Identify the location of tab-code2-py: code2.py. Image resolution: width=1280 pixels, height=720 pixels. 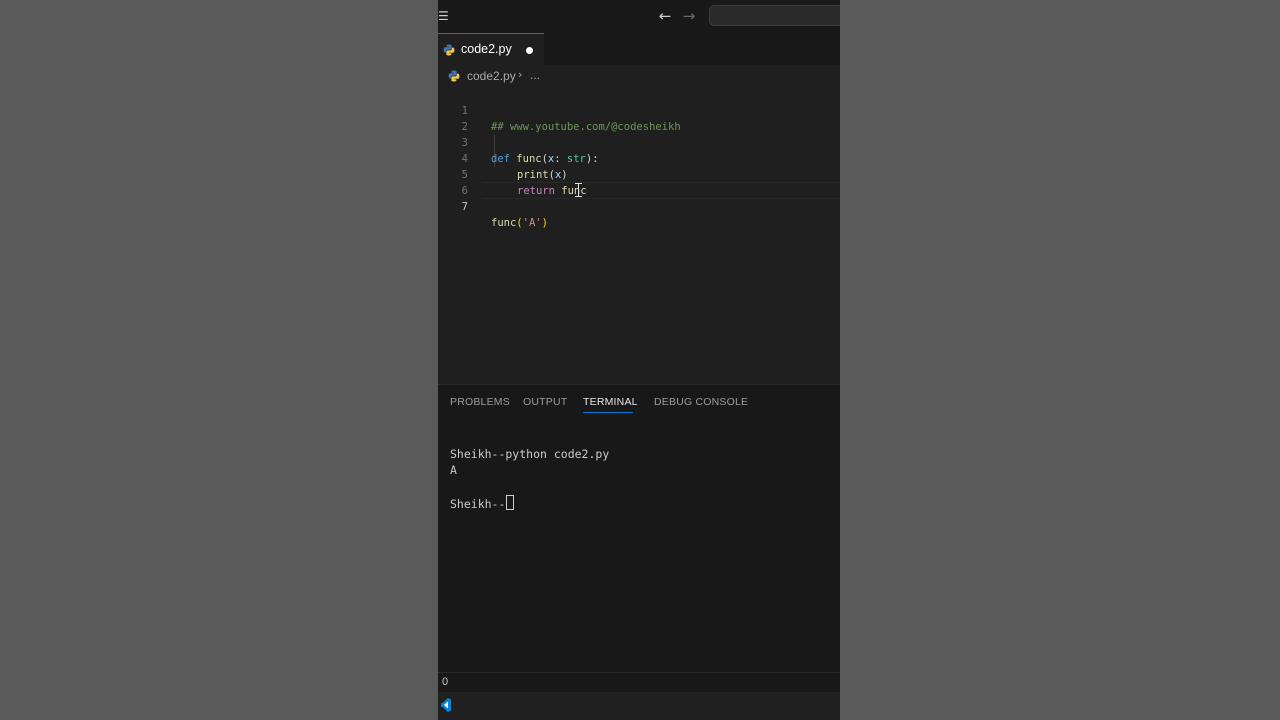
(491, 49).